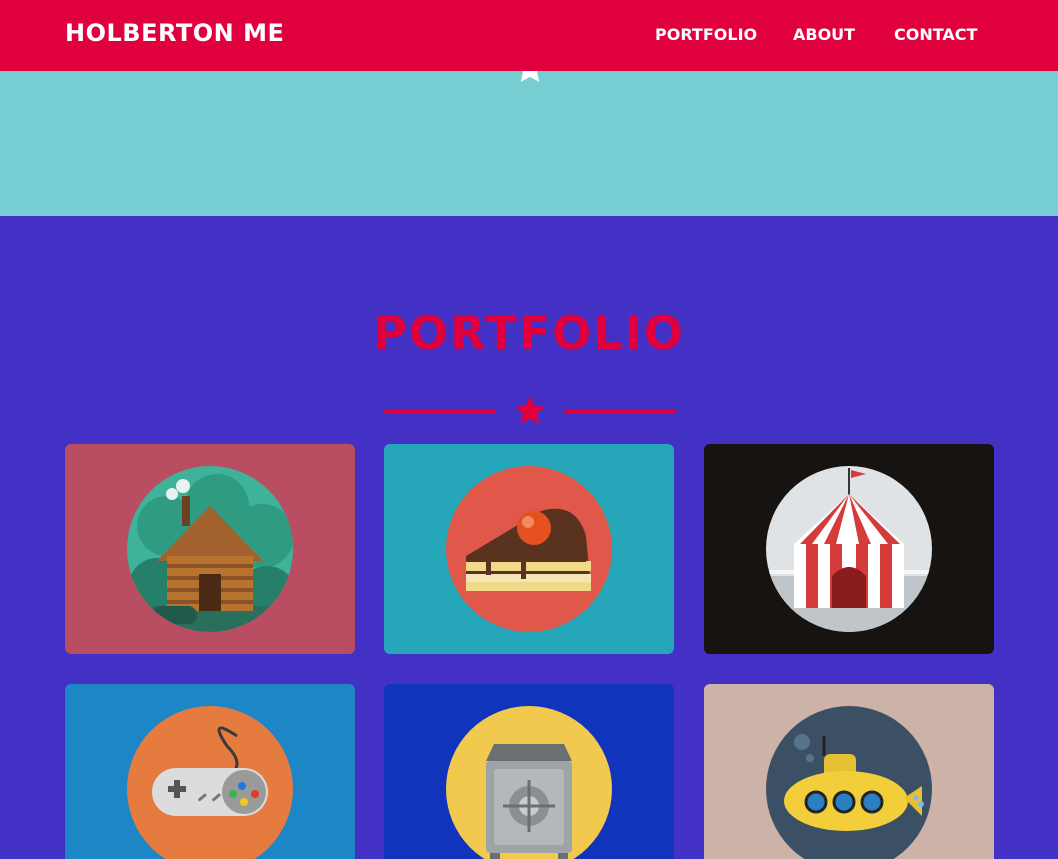 The height and width of the screenshot is (859, 1058). Describe the element at coordinates (824, 34) in the screenshot. I see `nav-link-about: ABOUT` at that location.